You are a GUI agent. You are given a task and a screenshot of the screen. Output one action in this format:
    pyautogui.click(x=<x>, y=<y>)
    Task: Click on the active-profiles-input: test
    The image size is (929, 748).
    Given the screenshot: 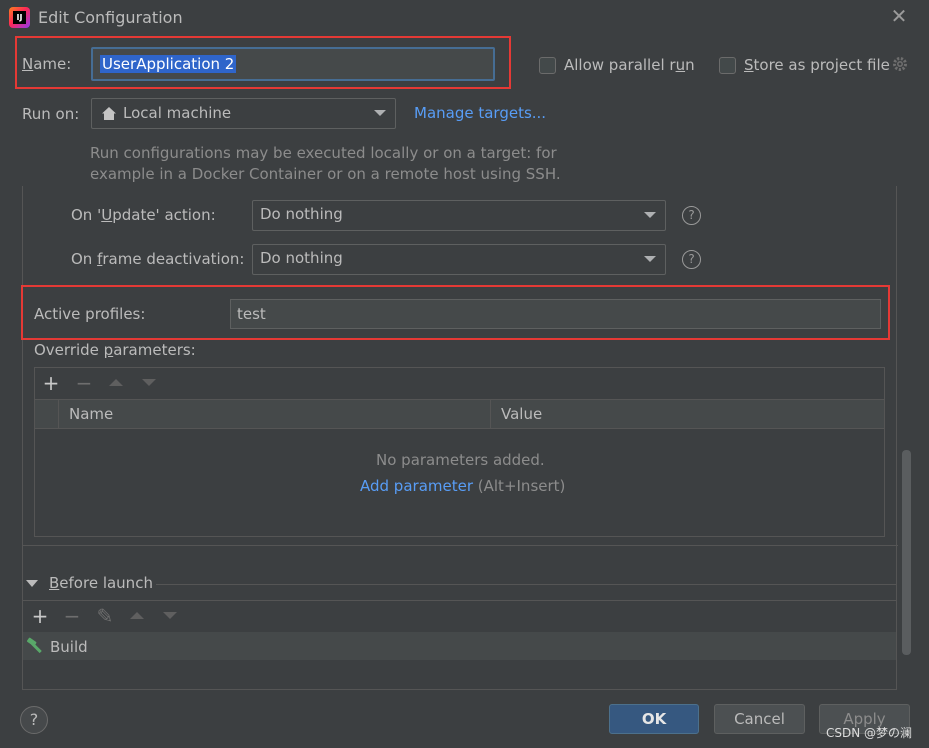 What is the action you would take?
    pyautogui.click(x=555, y=314)
    